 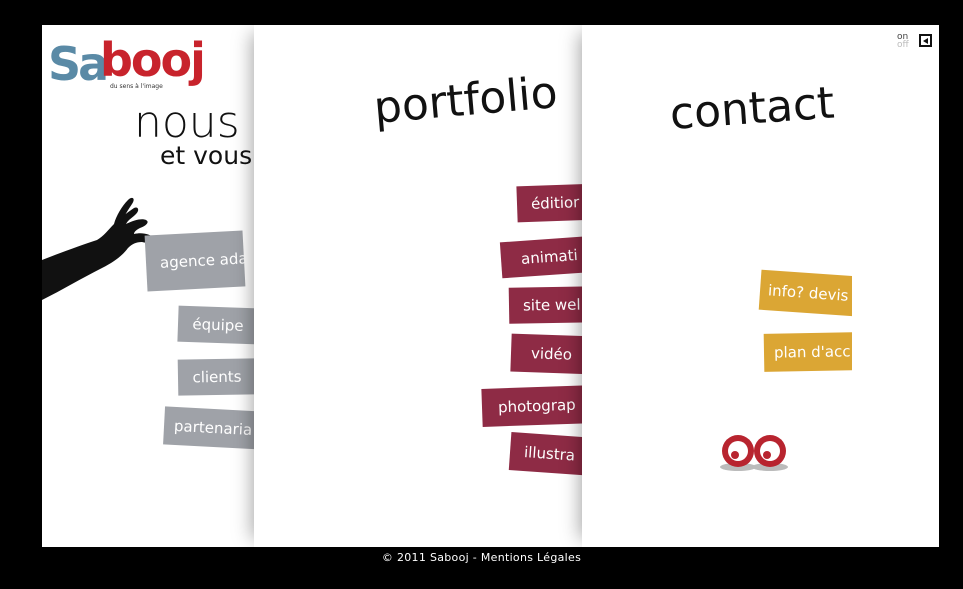 I want to click on logo-part-booj: booj, so click(x=153, y=60).